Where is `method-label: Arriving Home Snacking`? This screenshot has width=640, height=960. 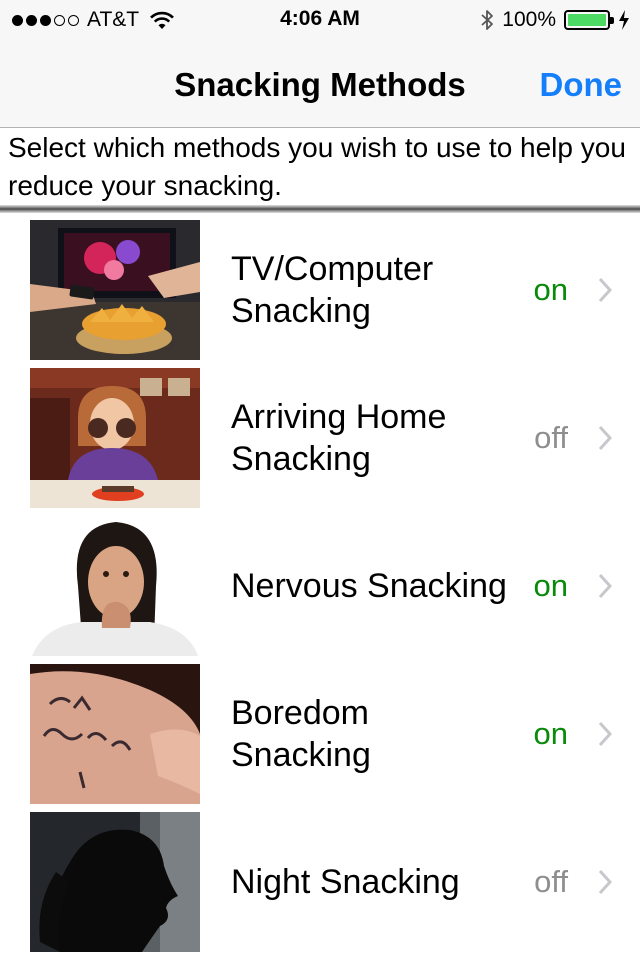 method-label: Arriving Home Snacking is located at coordinates (339, 438).